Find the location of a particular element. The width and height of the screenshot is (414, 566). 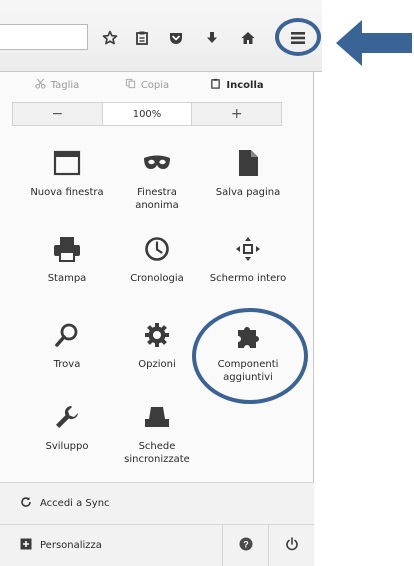

callout-arrow-icon is located at coordinates (374, 45).